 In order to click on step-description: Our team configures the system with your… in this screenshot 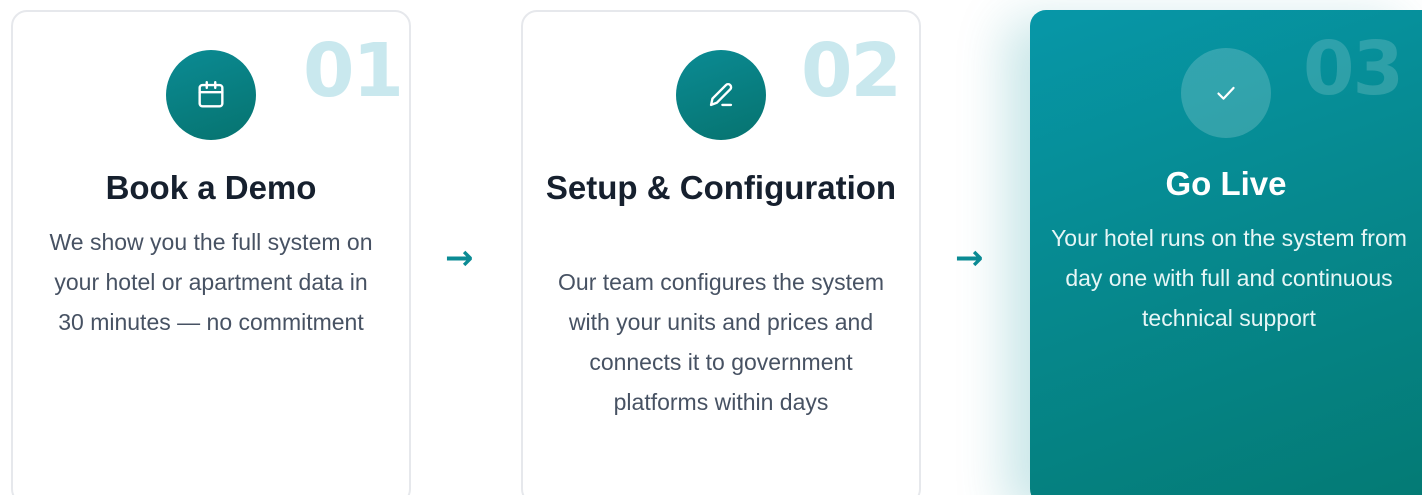, I will do `click(721, 342)`.